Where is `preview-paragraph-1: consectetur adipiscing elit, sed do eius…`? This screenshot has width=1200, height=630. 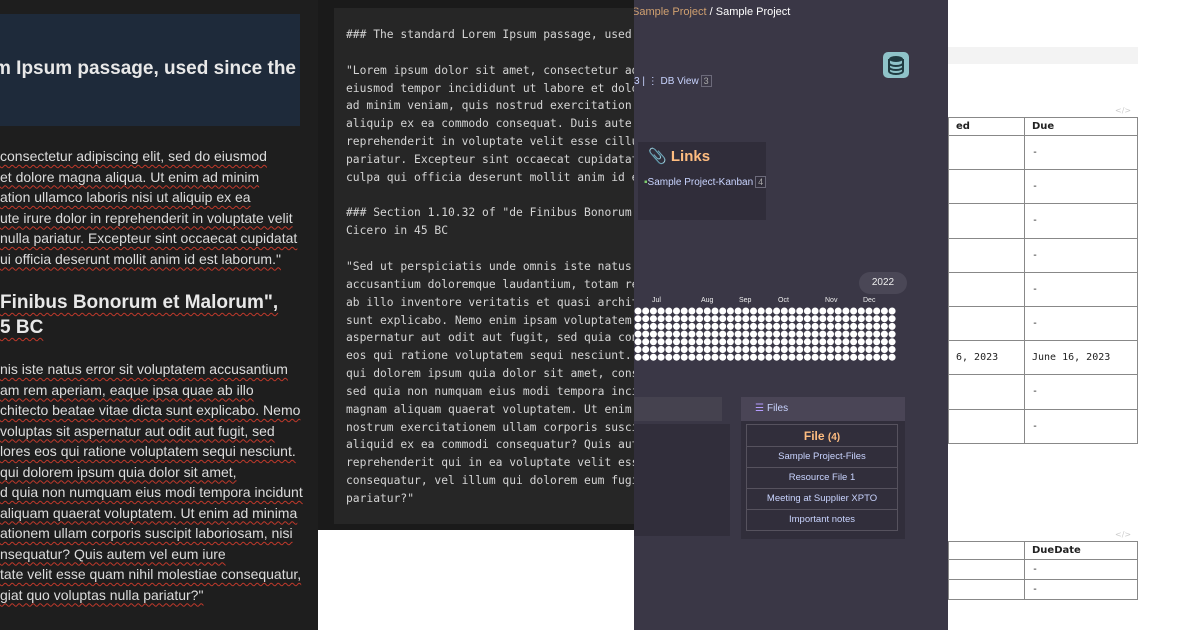
preview-paragraph-1: consectetur adipiscing elit, sed do eius… is located at coordinates (148, 207).